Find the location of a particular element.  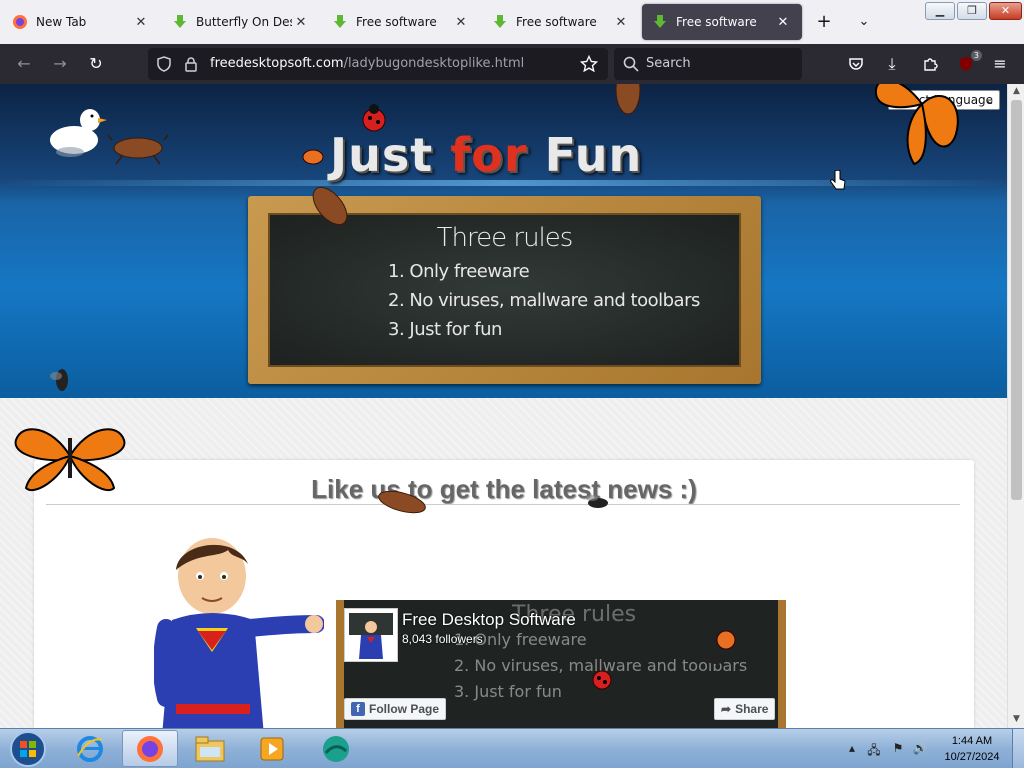

page-scrollbar: ▲ ▼ is located at coordinates (1015, 406).